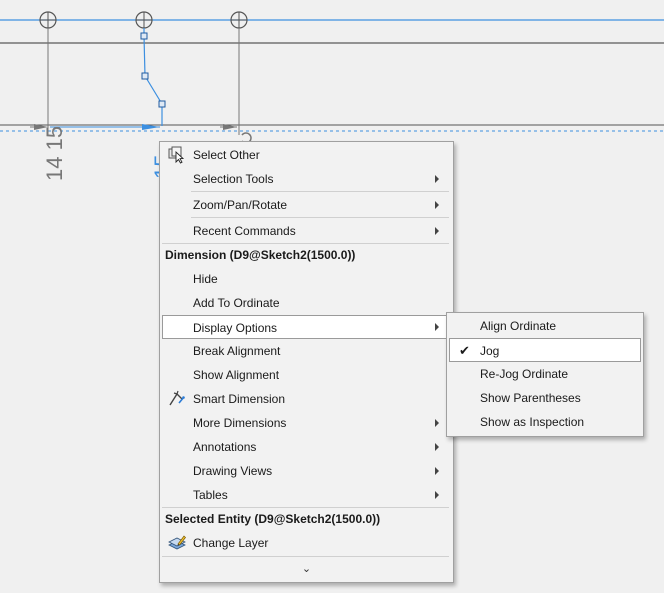 This screenshot has height=593, width=664. What do you see at coordinates (306, 327) in the screenshot?
I see `menu-item-display-options: Display Options` at bounding box center [306, 327].